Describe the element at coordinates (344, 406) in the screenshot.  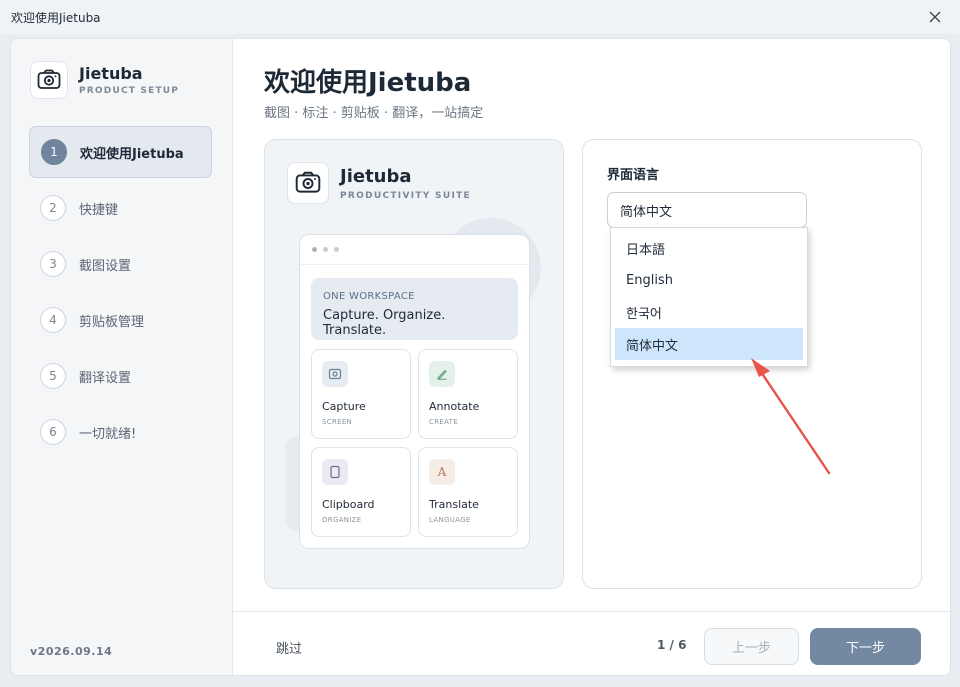
I see `tile-title: Capture` at that location.